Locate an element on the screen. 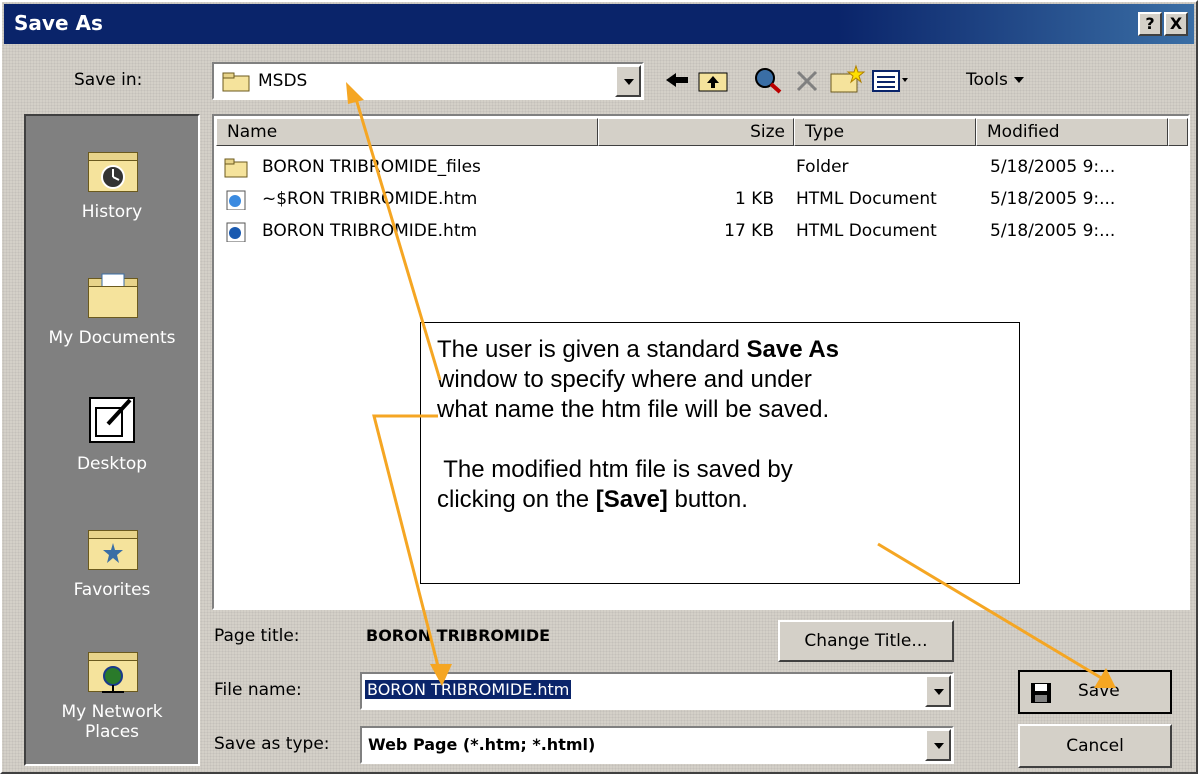 The image size is (1198, 774). title-bar: Save As ? X is located at coordinates (599, 24).